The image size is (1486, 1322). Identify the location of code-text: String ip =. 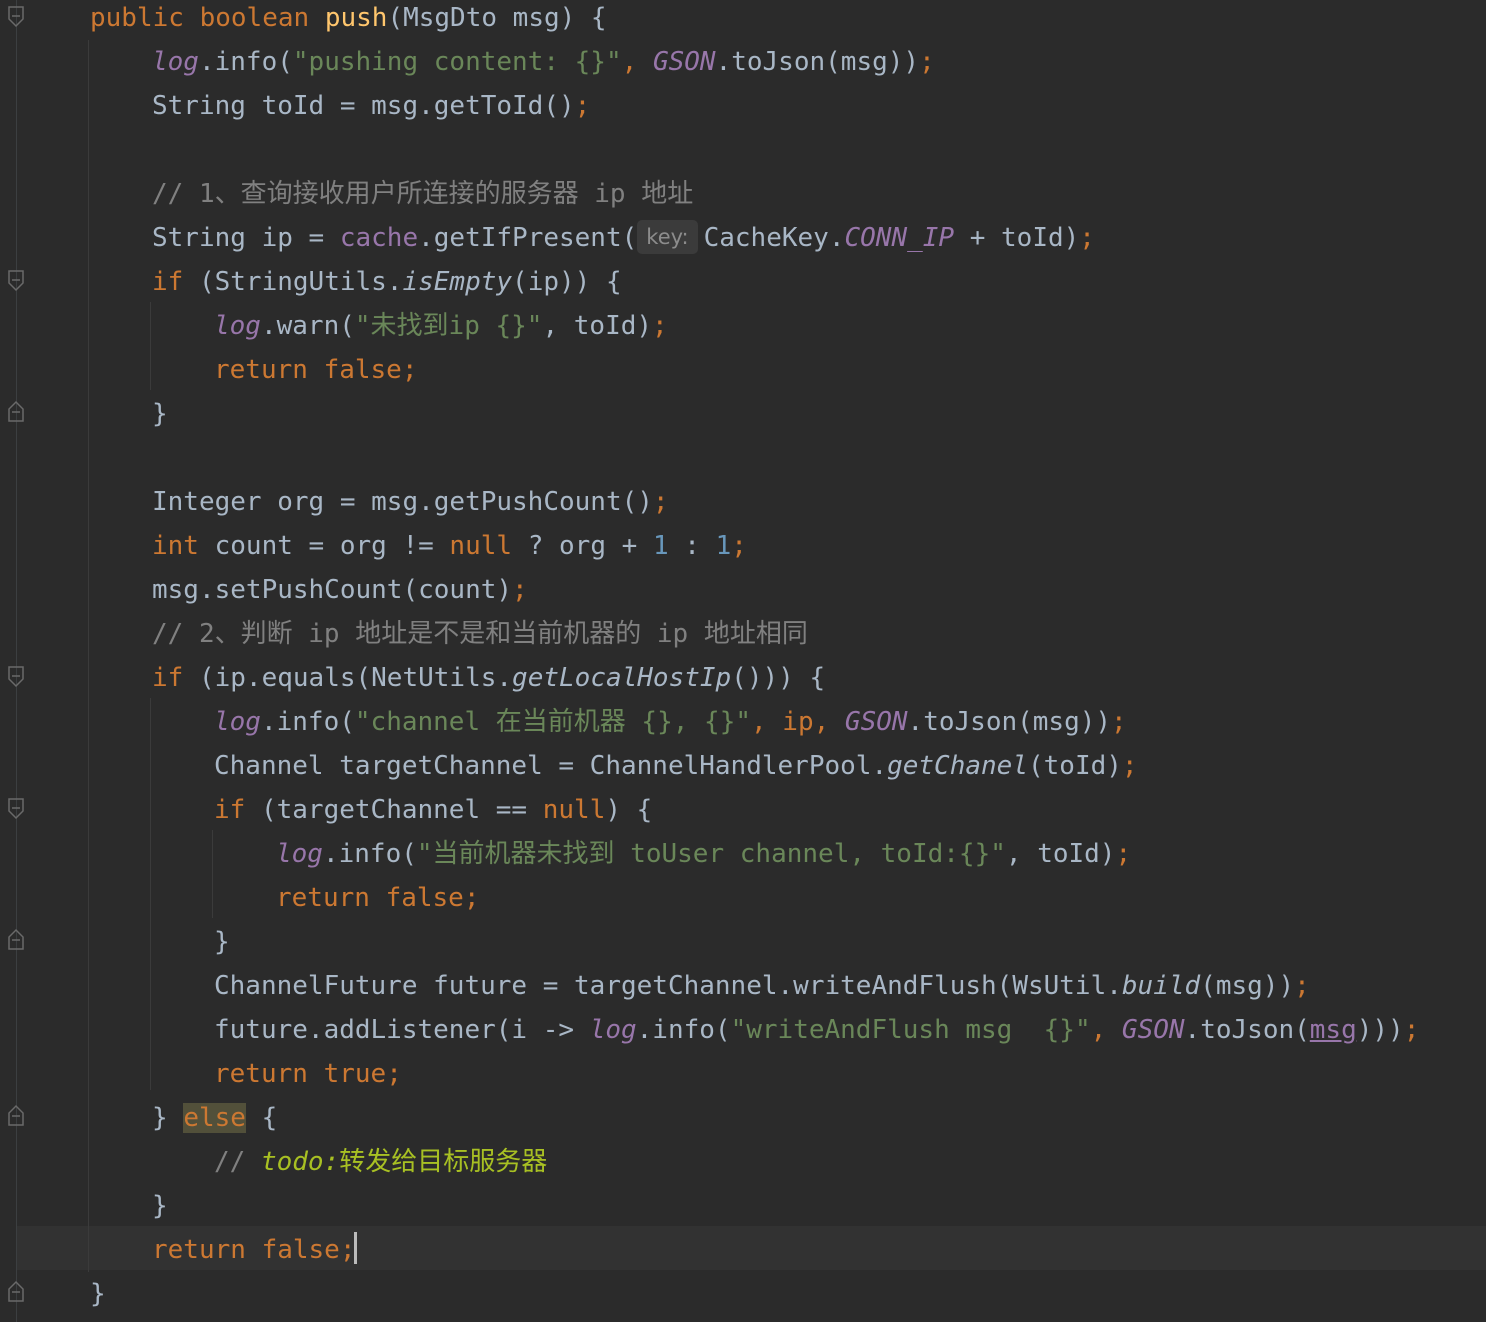
(246, 238).